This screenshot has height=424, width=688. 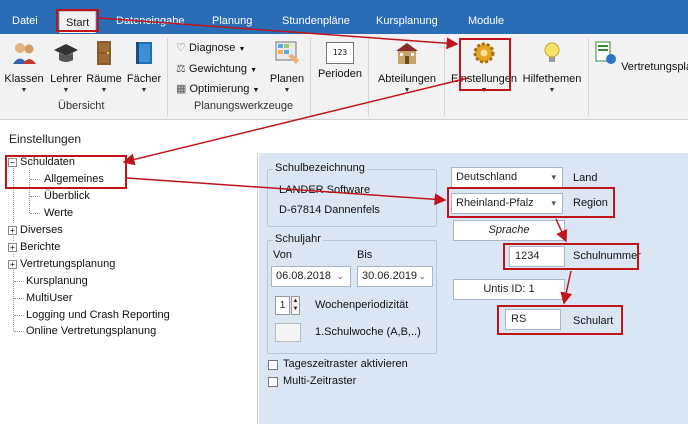 I want to click on tree-item-label: Kursplanung, so click(x=57, y=281).